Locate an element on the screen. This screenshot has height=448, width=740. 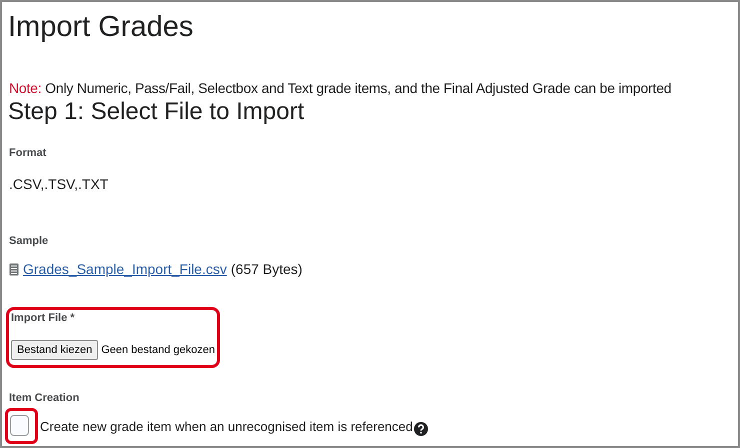
document-icon is located at coordinates (14, 269).